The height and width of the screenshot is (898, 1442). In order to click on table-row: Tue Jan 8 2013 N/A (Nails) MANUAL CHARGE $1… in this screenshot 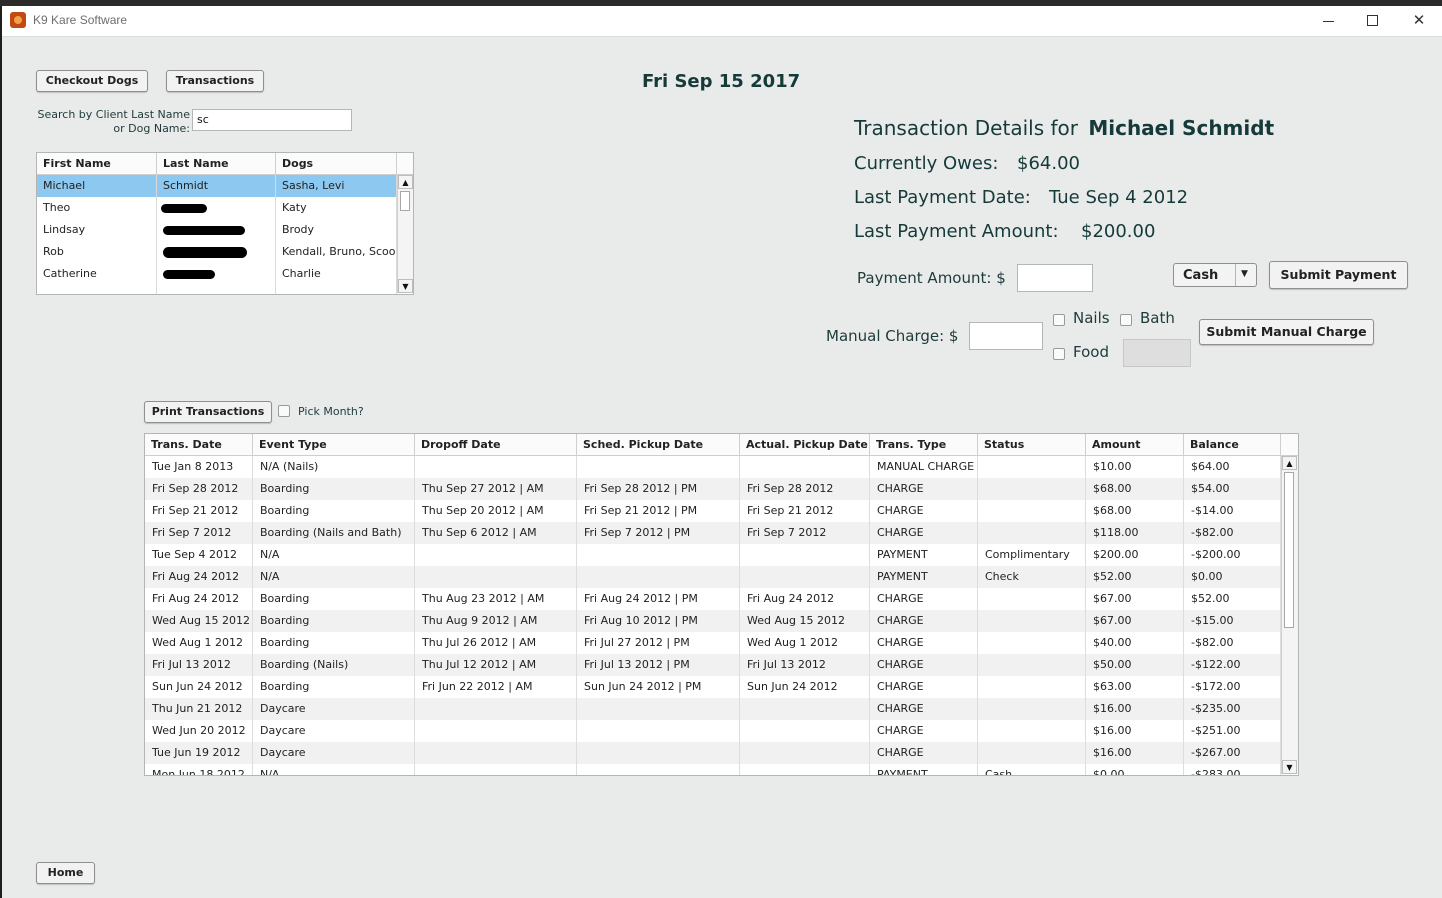, I will do `click(713, 467)`.